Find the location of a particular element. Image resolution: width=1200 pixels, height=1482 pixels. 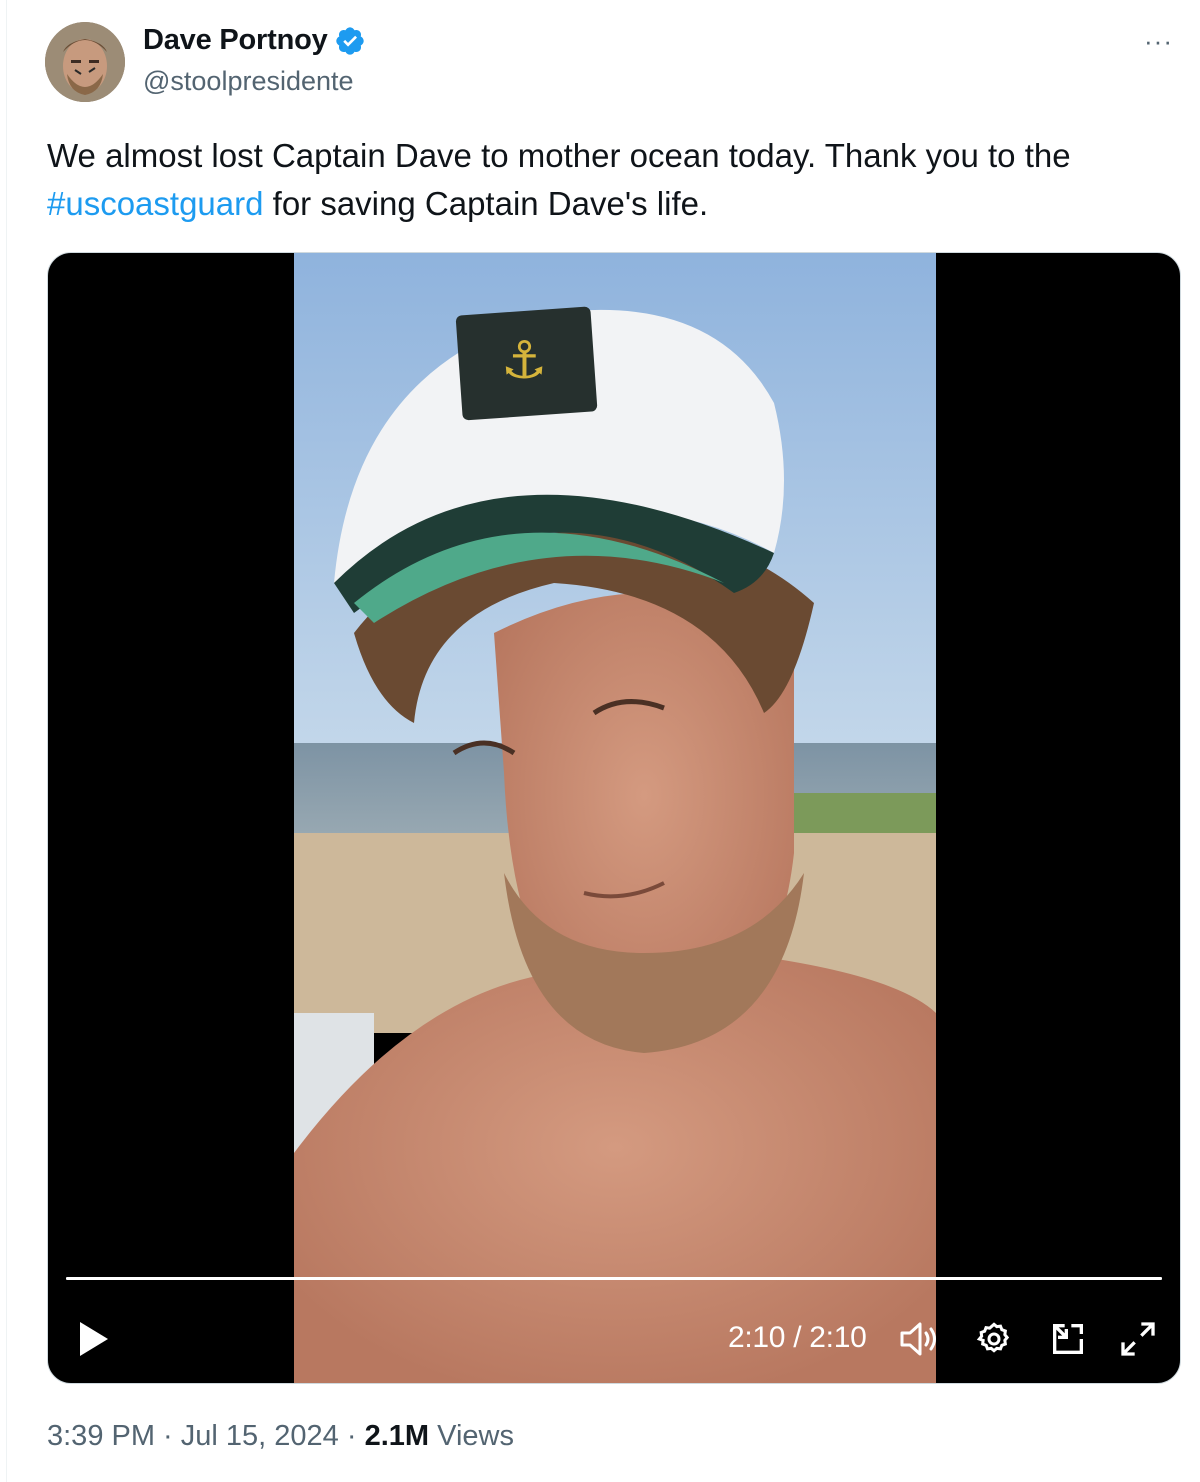

settings-icon is located at coordinates (994, 1339).